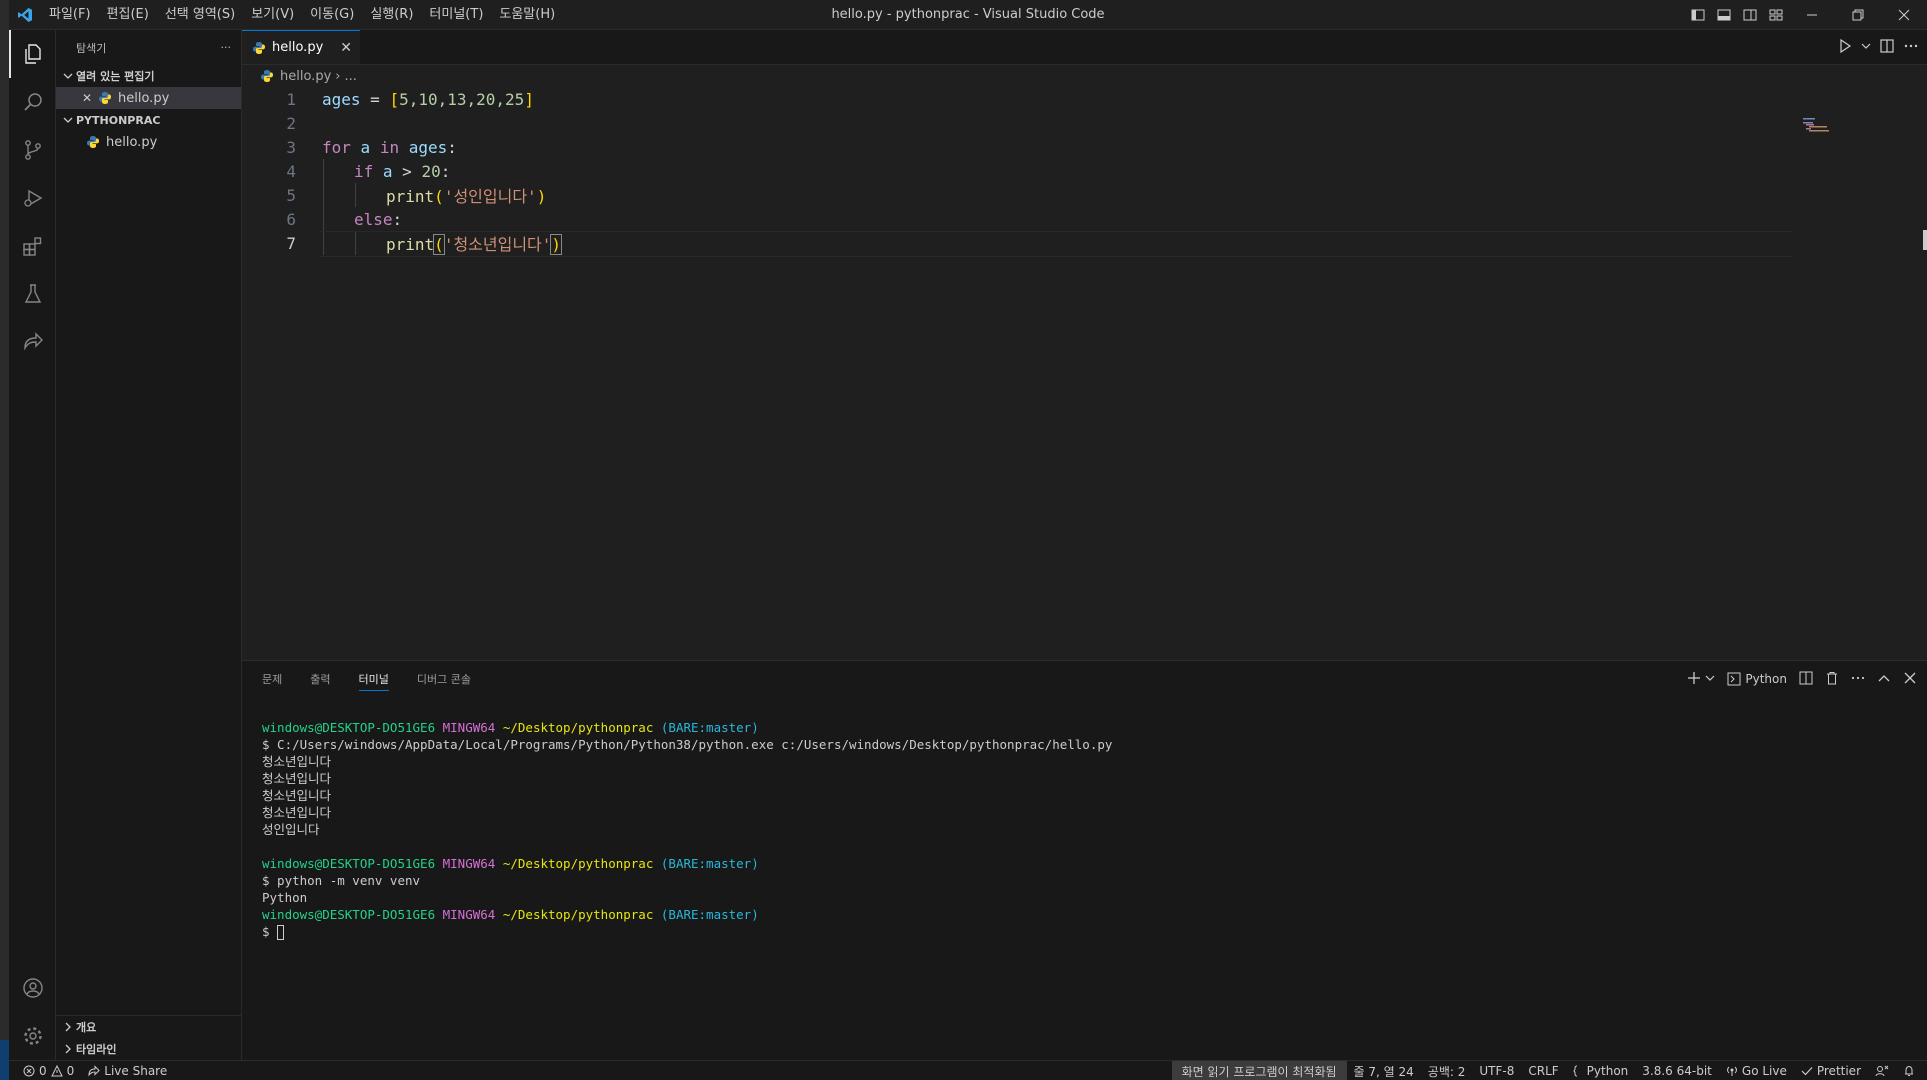 This screenshot has width=1927, height=1080. I want to click on go-live-status: Go Live, so click(1756, 1070).